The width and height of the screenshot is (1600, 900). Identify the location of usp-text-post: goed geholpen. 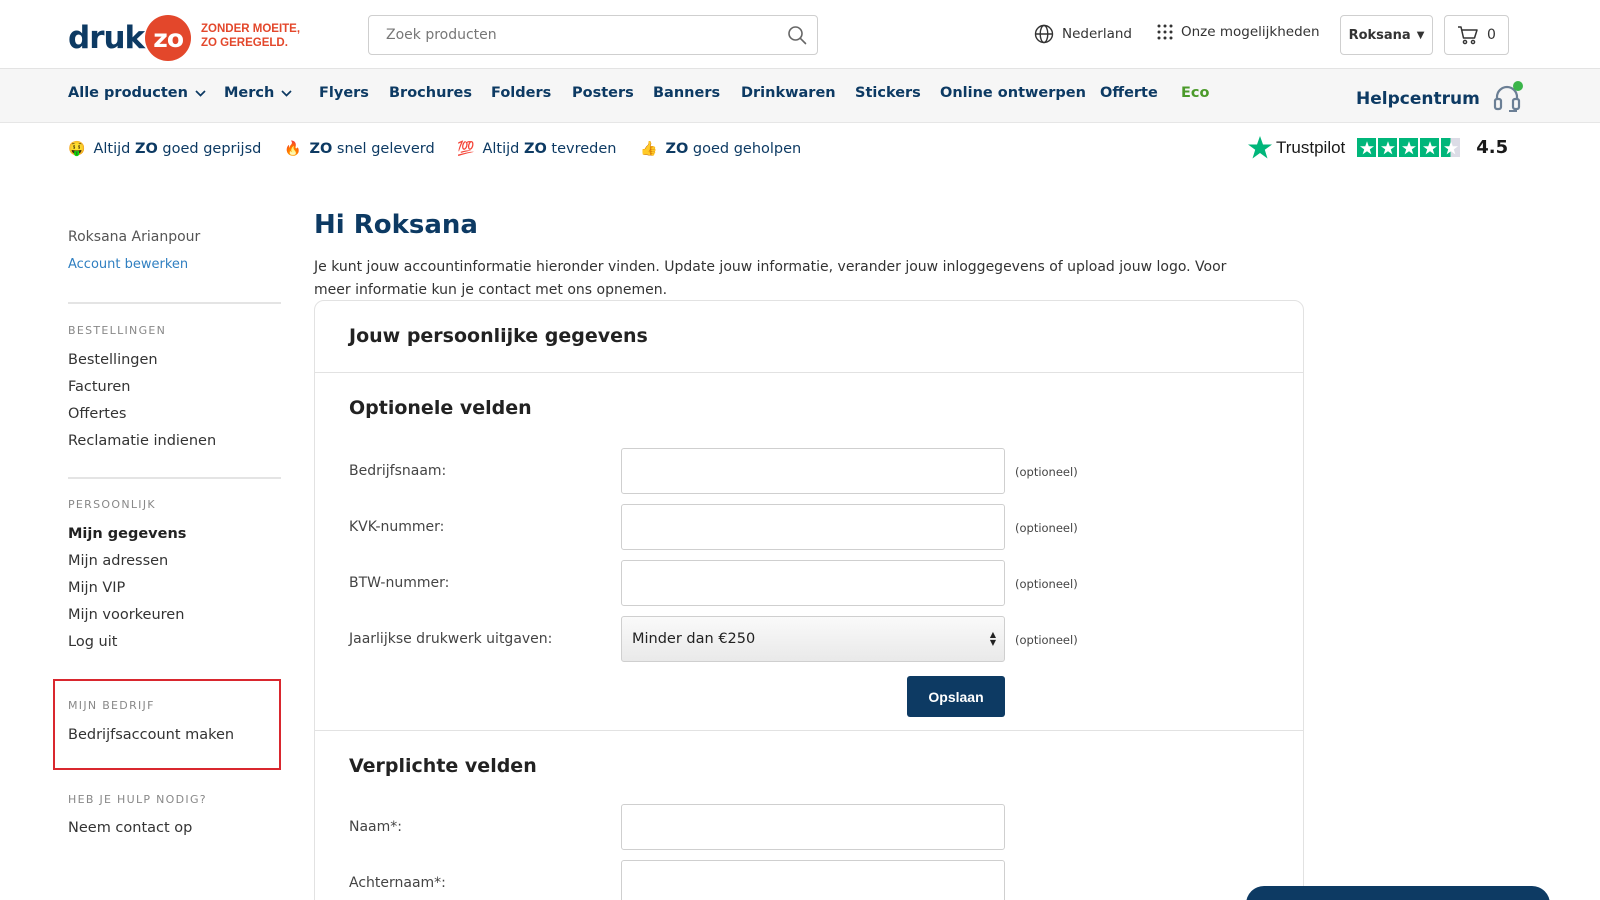
(745, 149).